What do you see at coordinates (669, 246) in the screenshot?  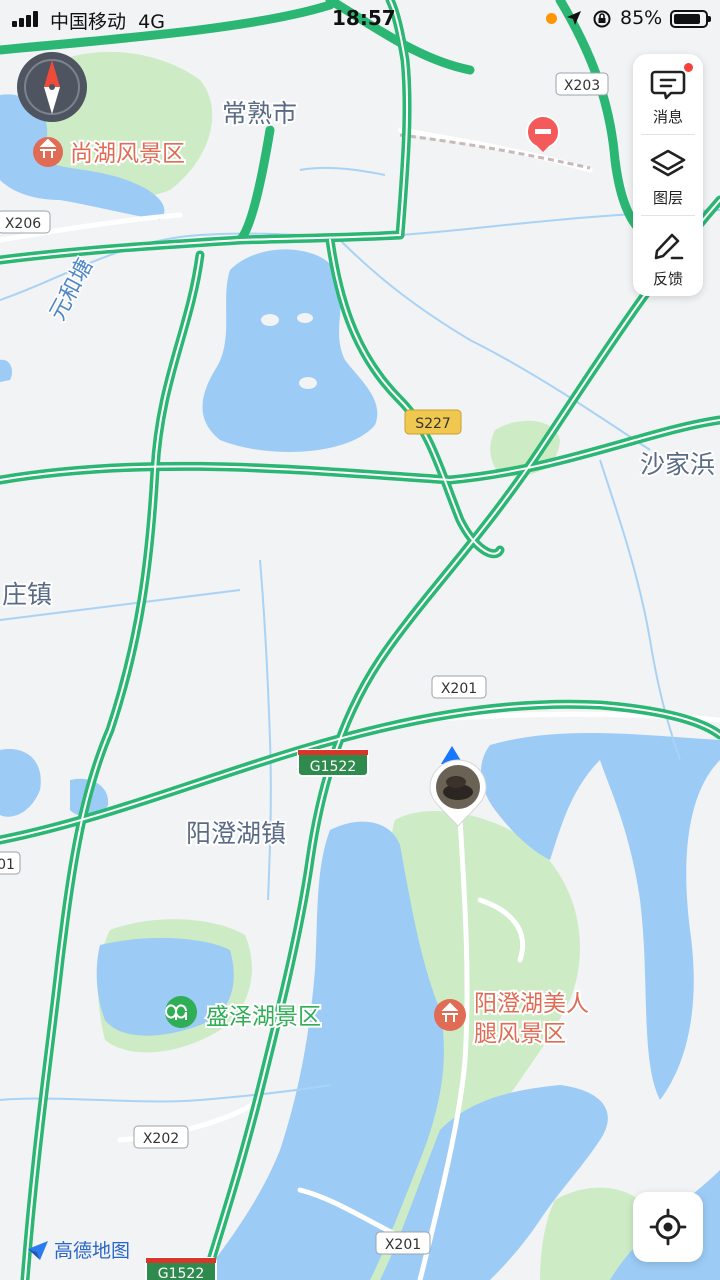 I see `edit-pencil-icon` at bounding box center [669, 246].